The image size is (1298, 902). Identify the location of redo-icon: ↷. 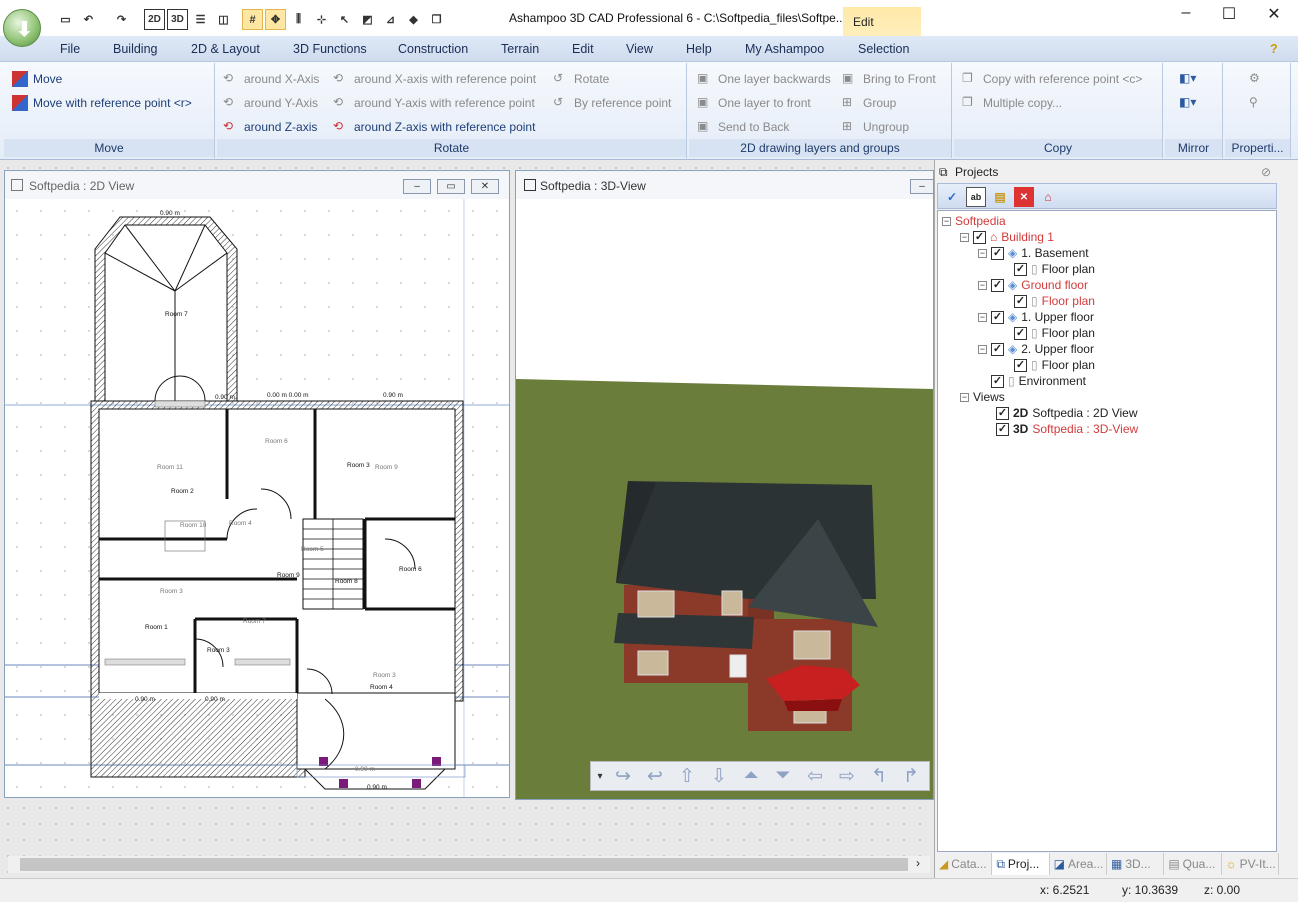
(121, 19).